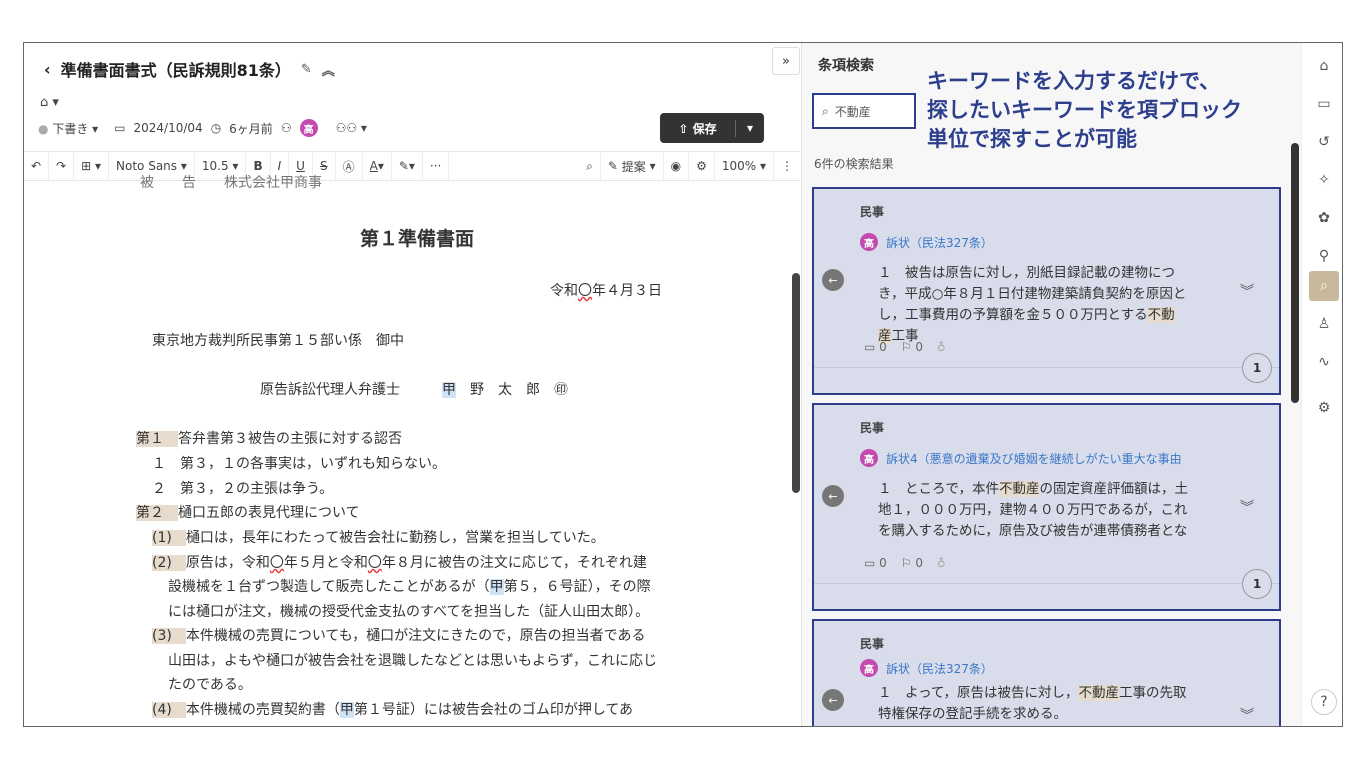  What do you see at coordinates (436, 166) in the screenshot?
I see `more-icon: ···` at bounding box center [436, 166].